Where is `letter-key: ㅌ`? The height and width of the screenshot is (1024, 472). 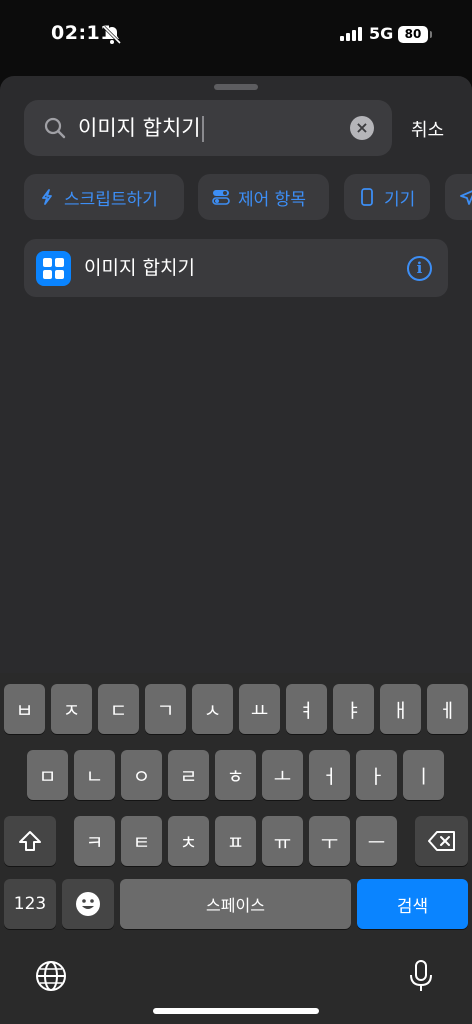
letter-key: ㅌ is located at coordinates (141, 841).